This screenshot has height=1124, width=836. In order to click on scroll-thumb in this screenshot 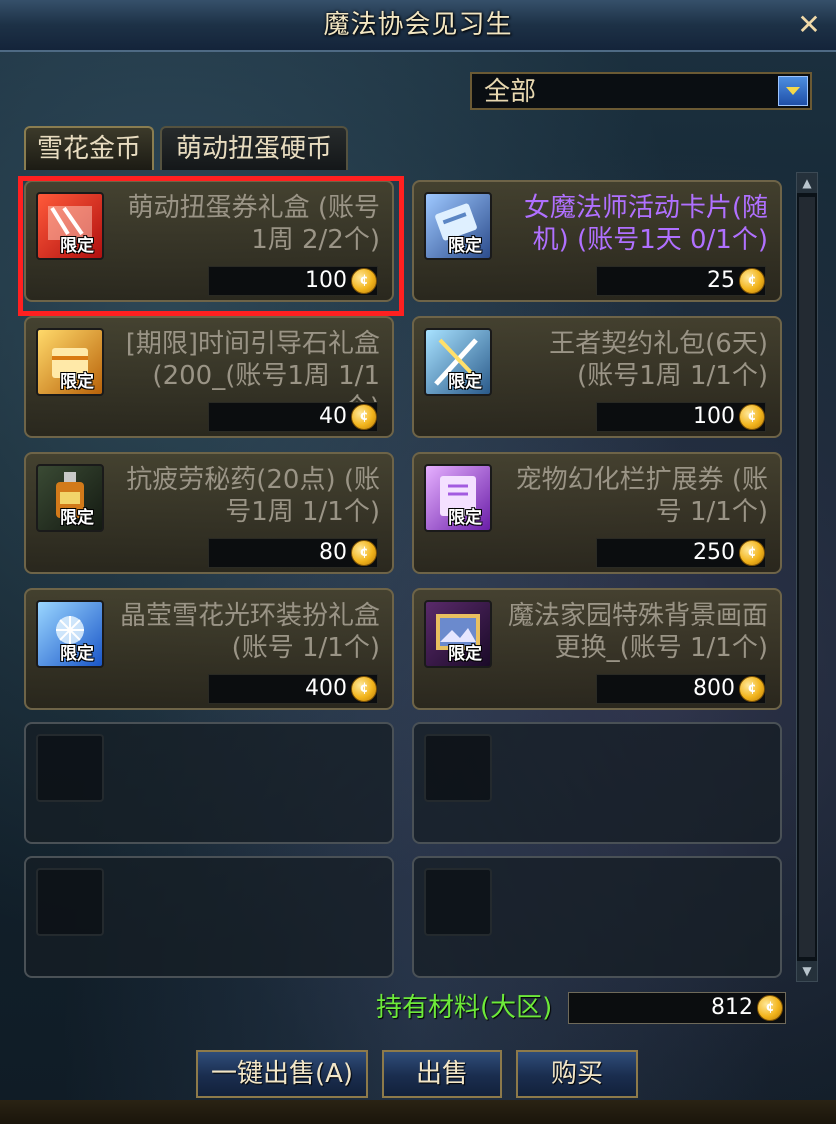, I will do `click(807, 577)`.